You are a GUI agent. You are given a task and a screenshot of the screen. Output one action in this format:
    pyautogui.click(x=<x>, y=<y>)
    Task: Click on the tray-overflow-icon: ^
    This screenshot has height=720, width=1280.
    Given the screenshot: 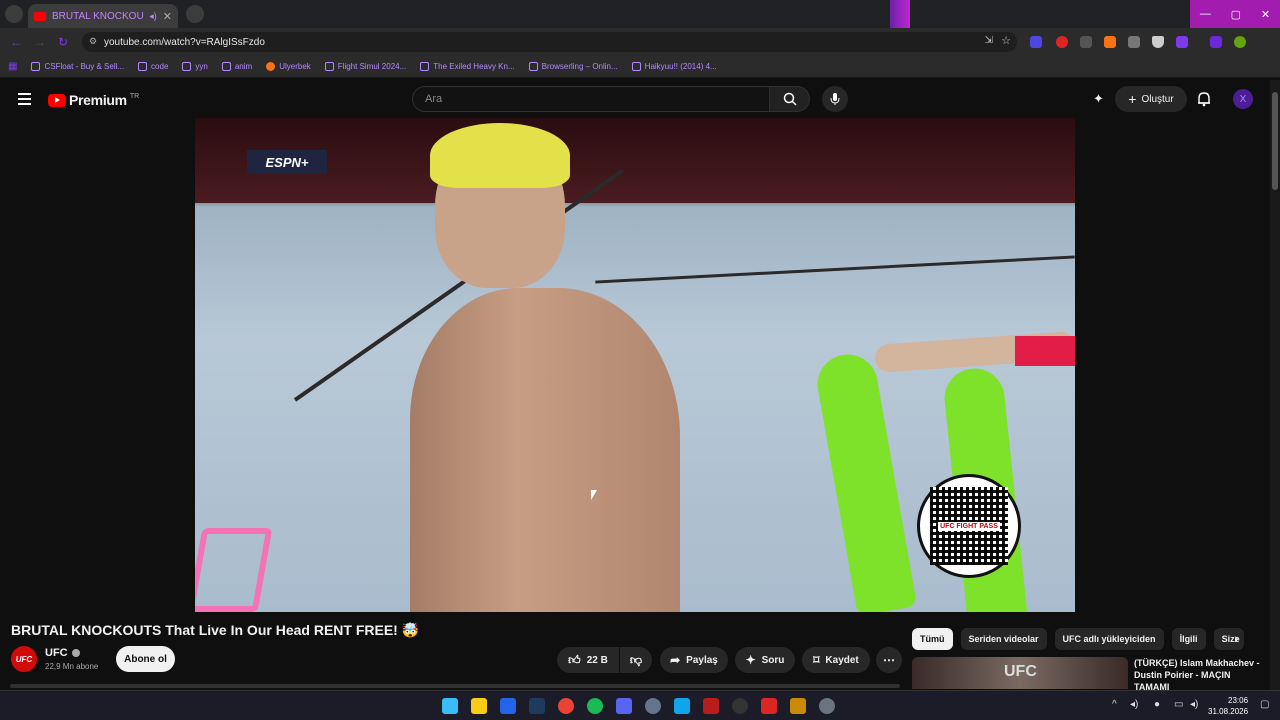 What is the action you would take?
    pyautogui.click(x=1114, y=704)
    